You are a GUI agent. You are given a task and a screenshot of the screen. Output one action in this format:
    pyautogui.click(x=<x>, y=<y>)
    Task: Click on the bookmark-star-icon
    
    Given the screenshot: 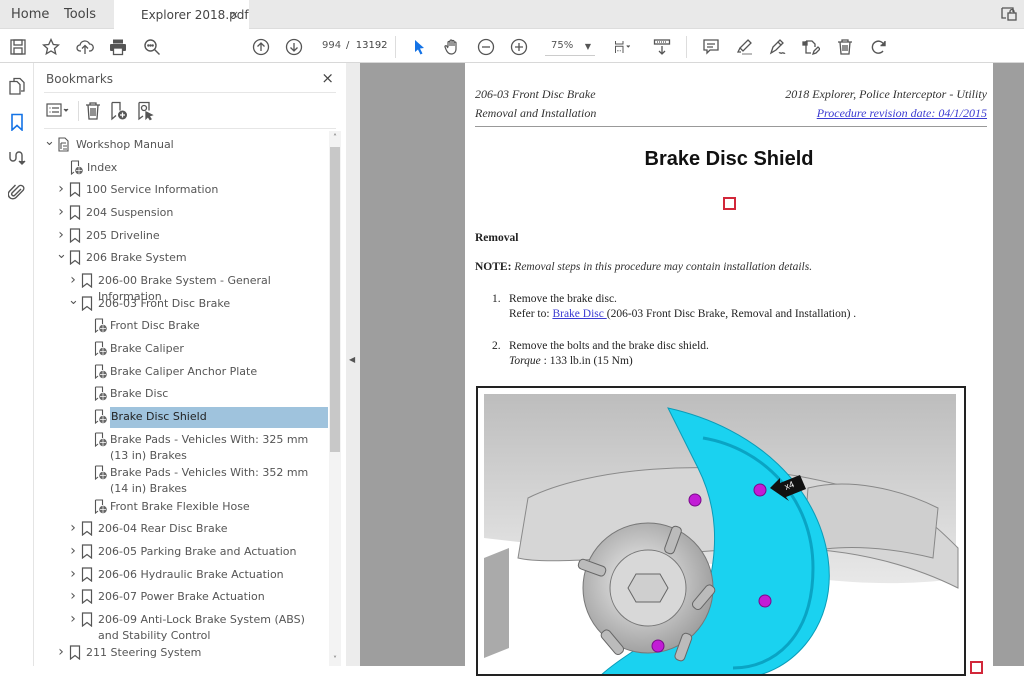 What is the action you would take?
    pyautogui.click(x=51, y=47)
    